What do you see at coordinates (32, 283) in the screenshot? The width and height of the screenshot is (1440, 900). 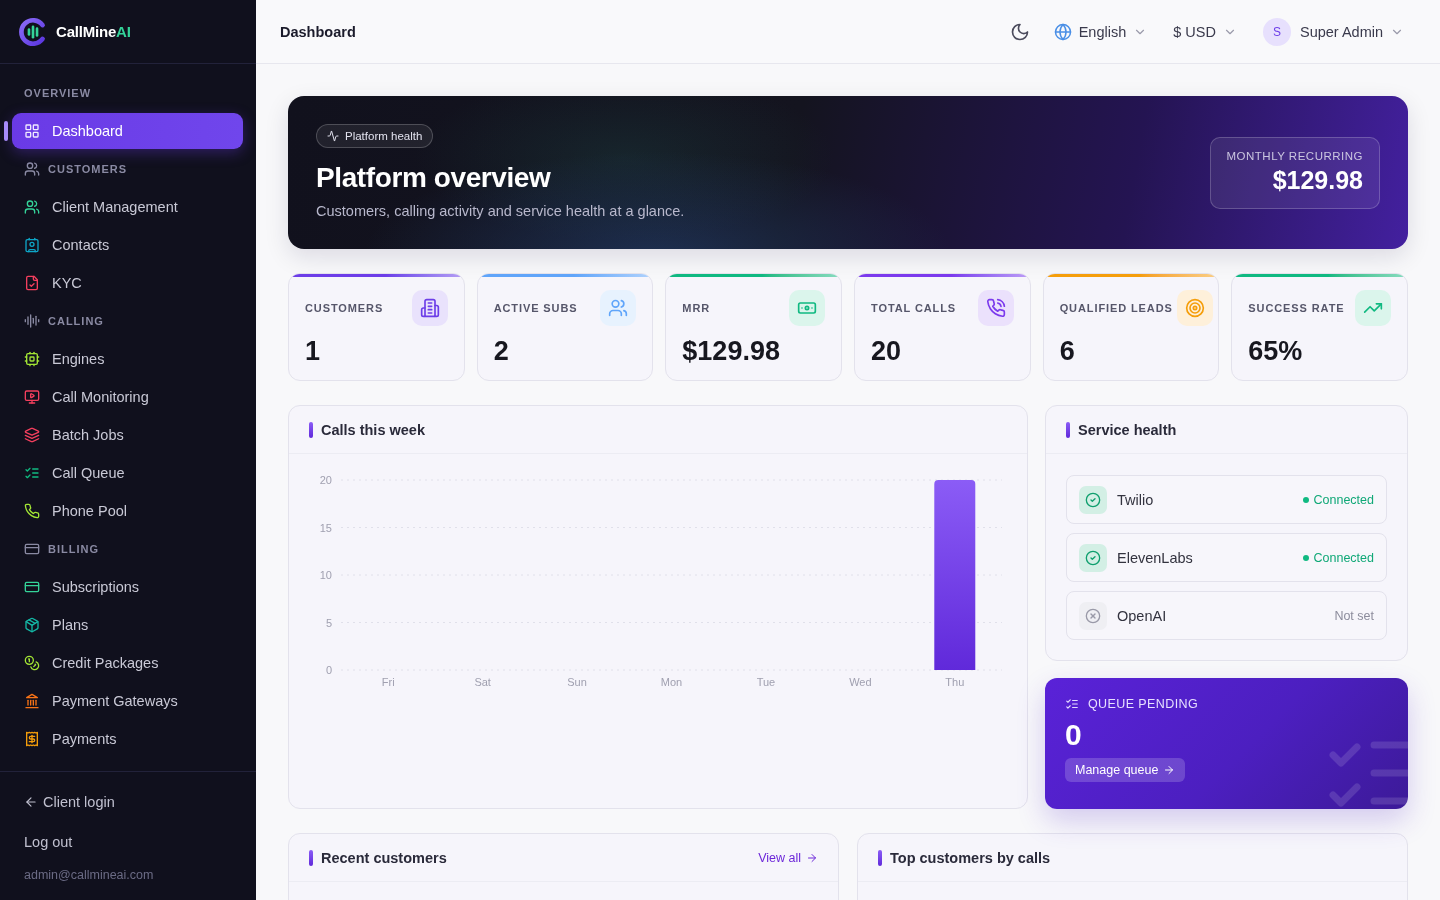 I see `file-check-icon` at bounding box center [32, 283].